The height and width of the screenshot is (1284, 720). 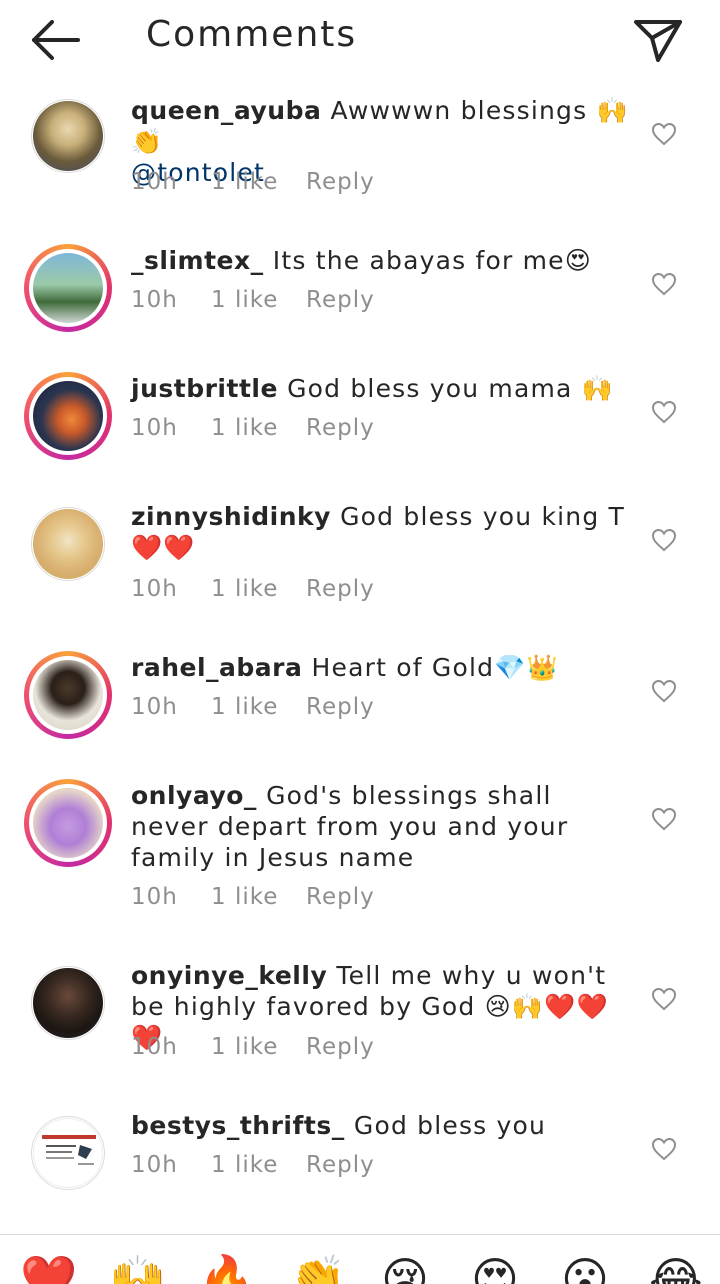 I want to click on comment-username: onyinye_kelly, so click(x=229, y=975).